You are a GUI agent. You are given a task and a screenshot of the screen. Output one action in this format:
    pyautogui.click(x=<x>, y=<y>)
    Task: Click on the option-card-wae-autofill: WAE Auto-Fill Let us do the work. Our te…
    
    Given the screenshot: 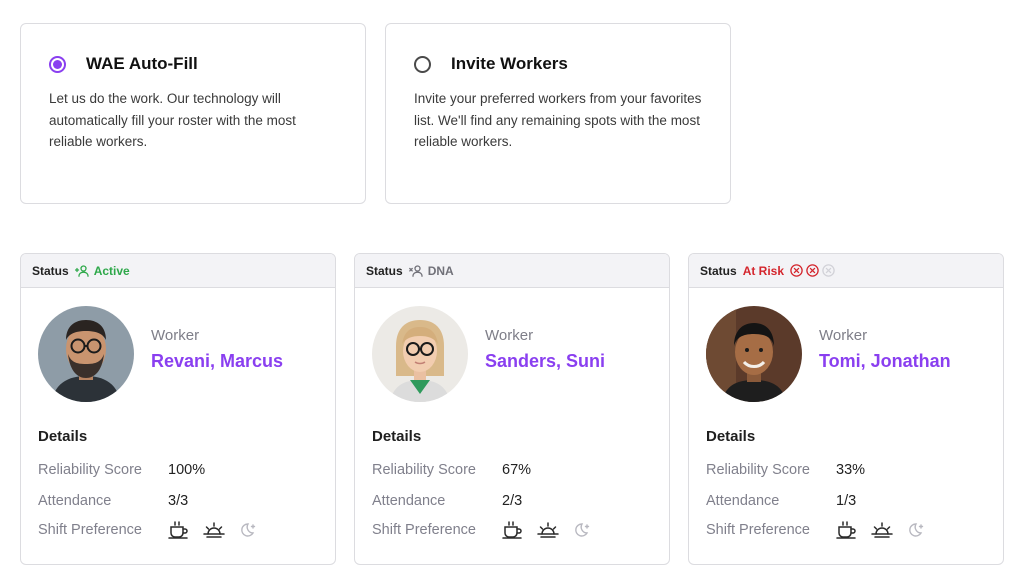 What is the action you would take?
    pyautogui.click(x=193, y=113)
    